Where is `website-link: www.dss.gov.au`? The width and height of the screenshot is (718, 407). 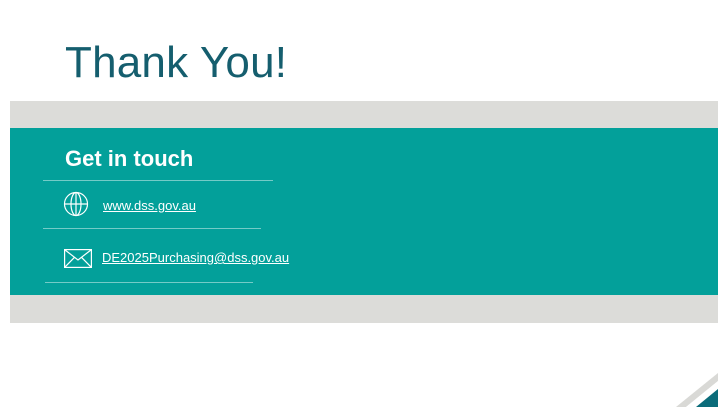
website-link: www.dss.gov.au is located at coordinates (149, 205).